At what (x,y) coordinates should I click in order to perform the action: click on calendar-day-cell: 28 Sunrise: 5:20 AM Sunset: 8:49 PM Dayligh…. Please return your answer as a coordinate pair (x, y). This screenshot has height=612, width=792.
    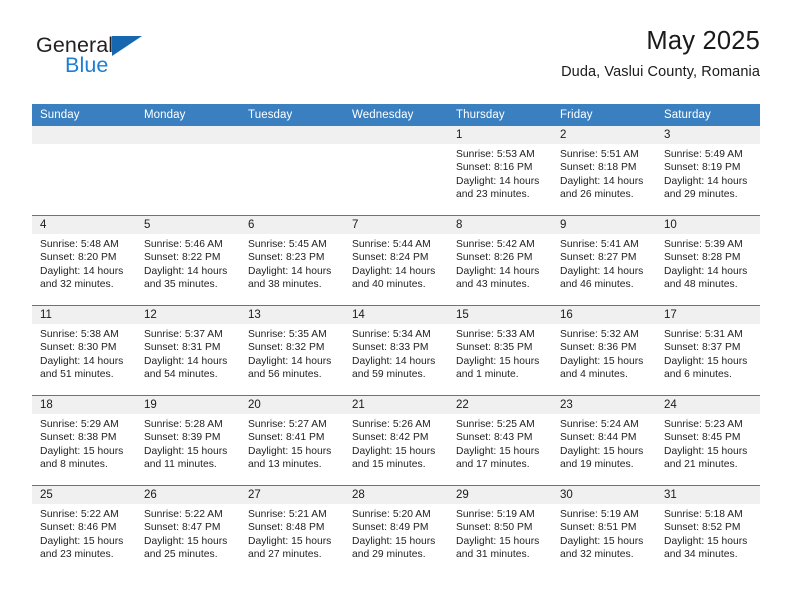
    Looking at the image, I should click on (396, 530).